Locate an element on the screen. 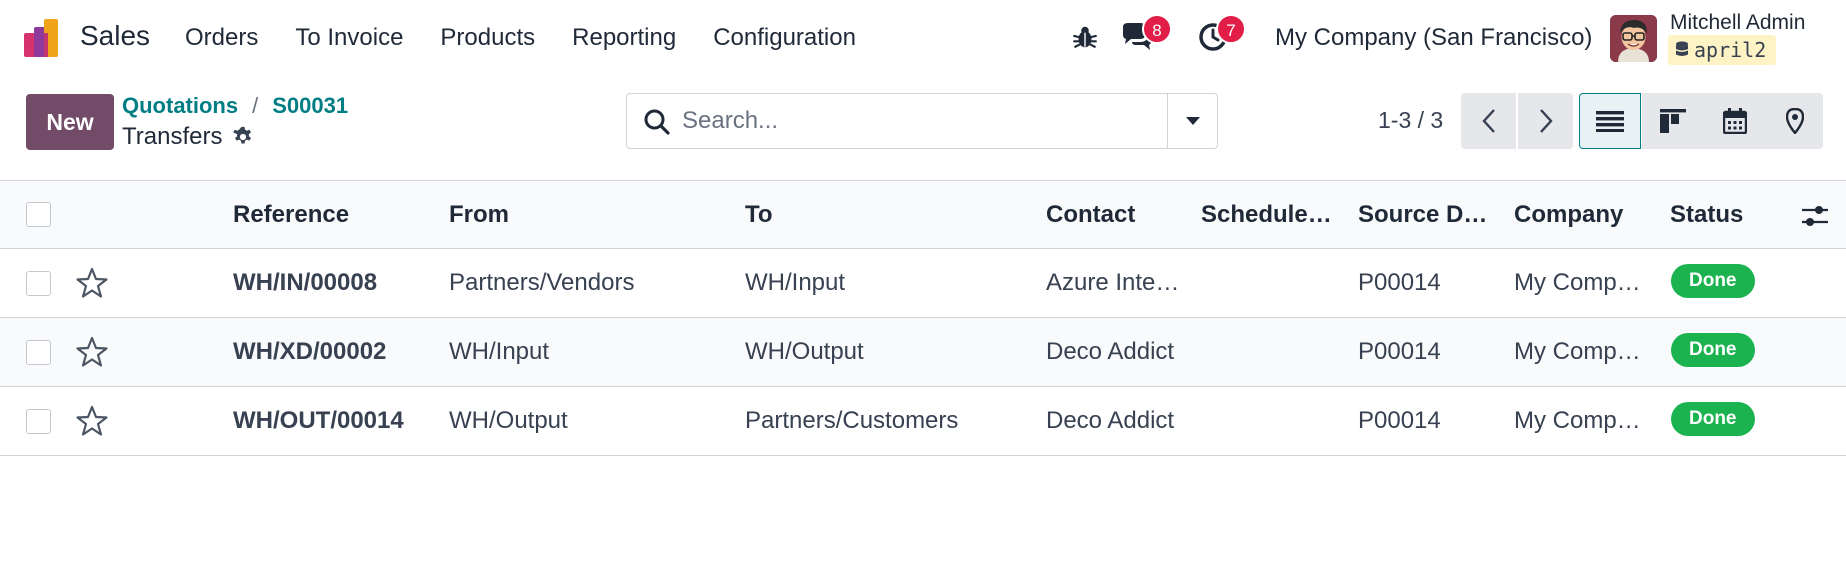  list-view-button is located at coordinates (1610, 121).